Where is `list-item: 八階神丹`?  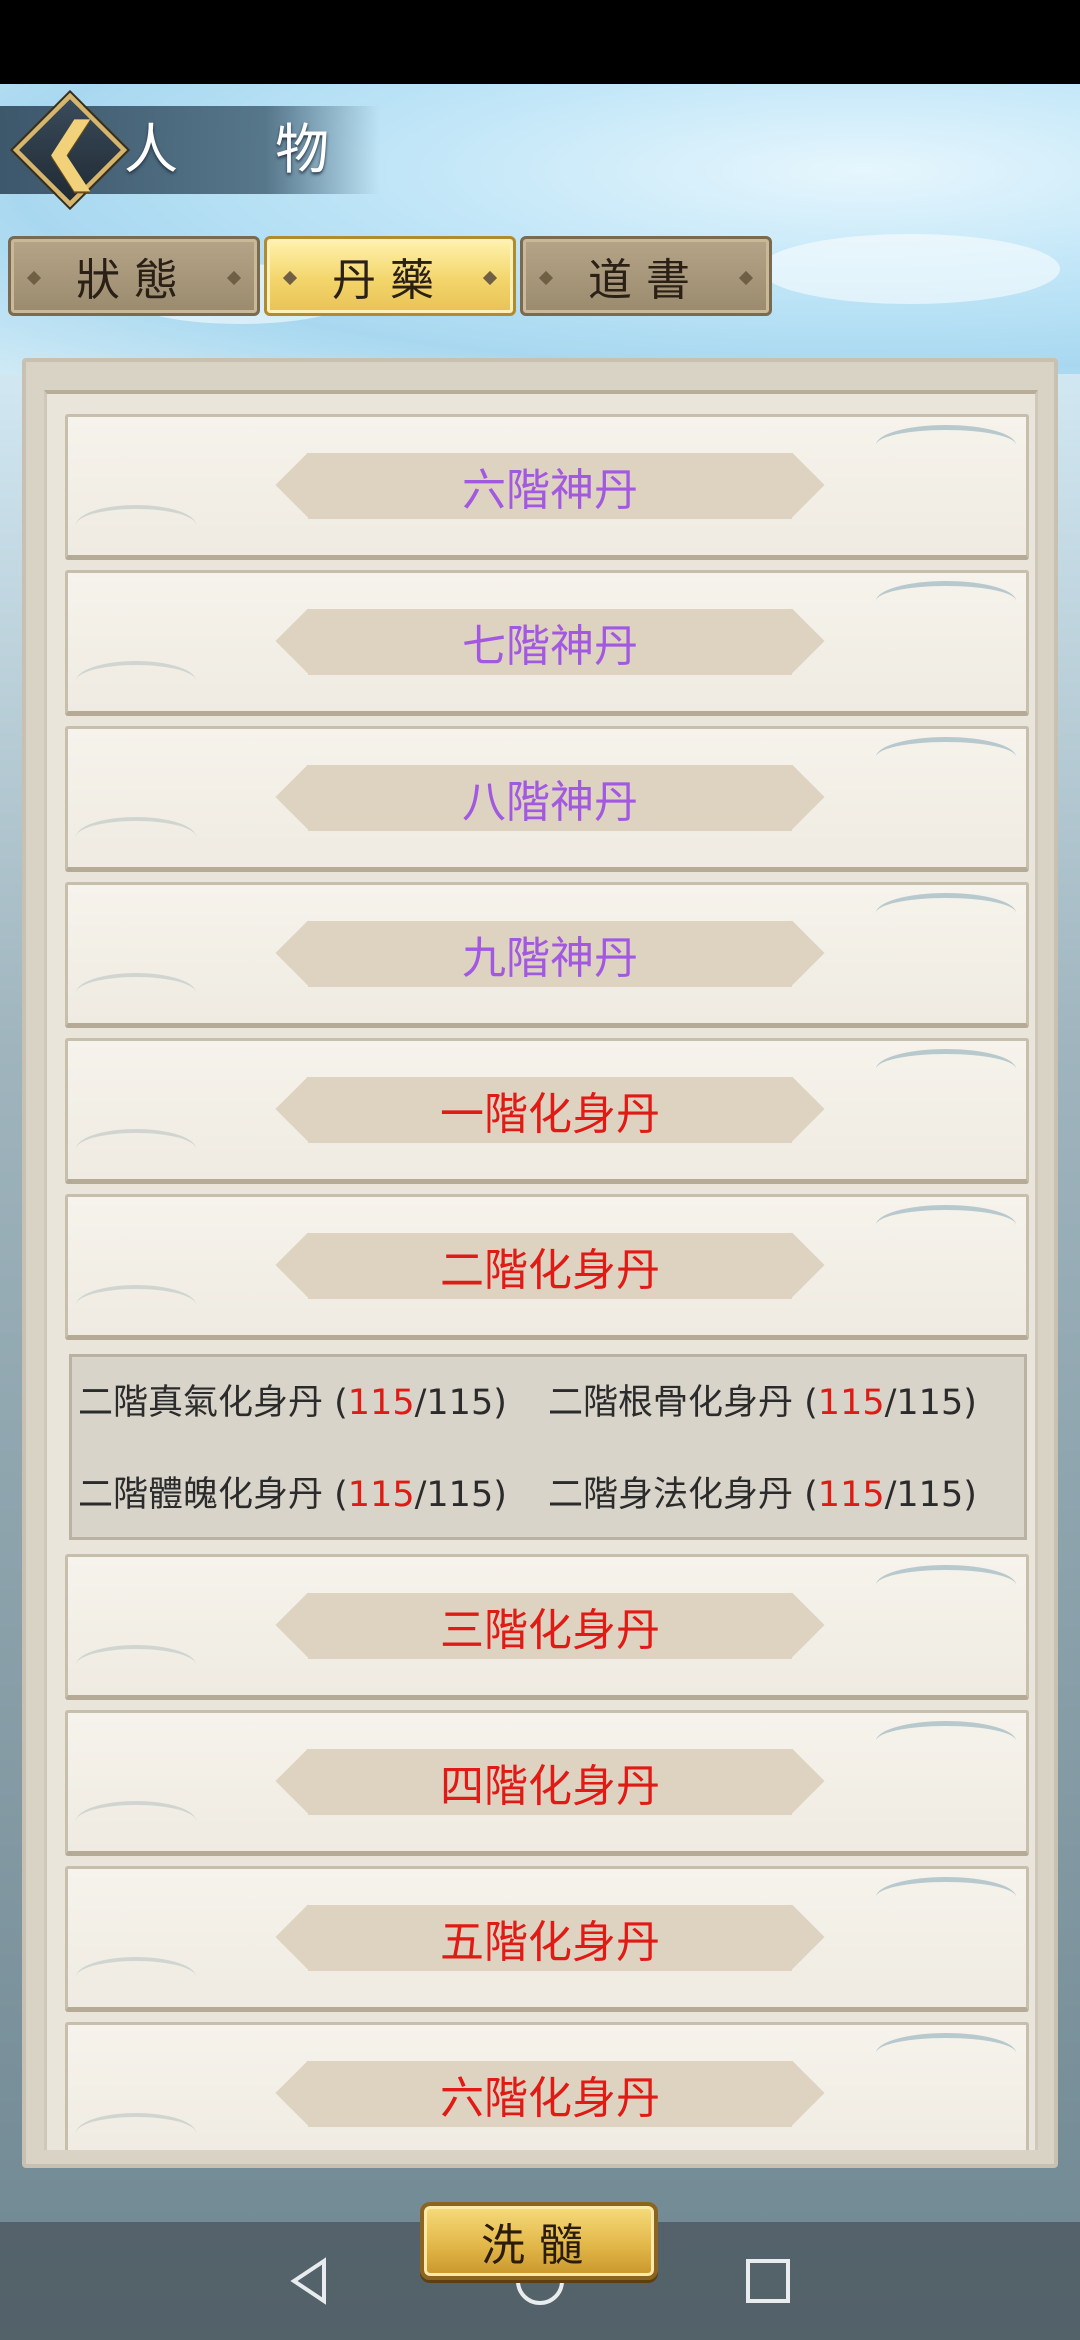 list-item: 八階神丹 is located at coordinates (547, 799).